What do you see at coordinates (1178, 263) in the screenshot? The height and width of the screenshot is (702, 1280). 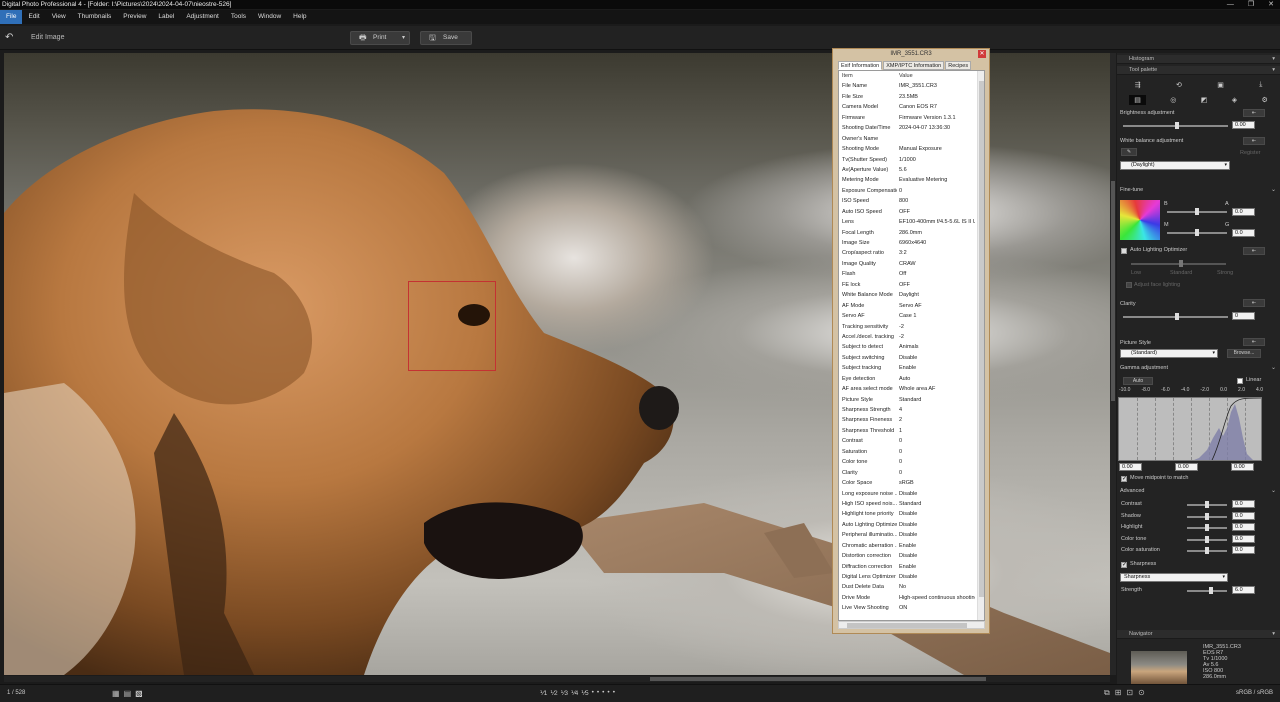 I see `alo-slider` at bounding box center [1178, 263].